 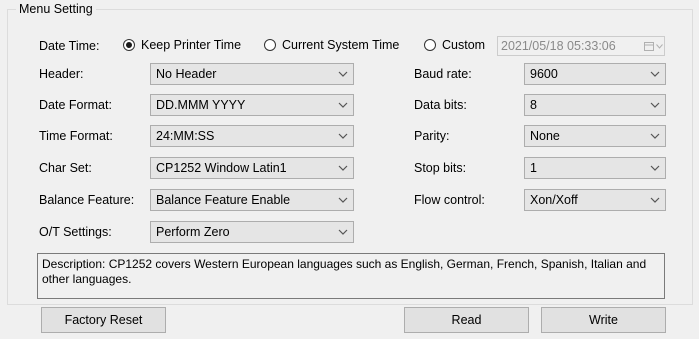 I want to click on stop-bits-label: Stop bits:, so click(x=440, y=168).